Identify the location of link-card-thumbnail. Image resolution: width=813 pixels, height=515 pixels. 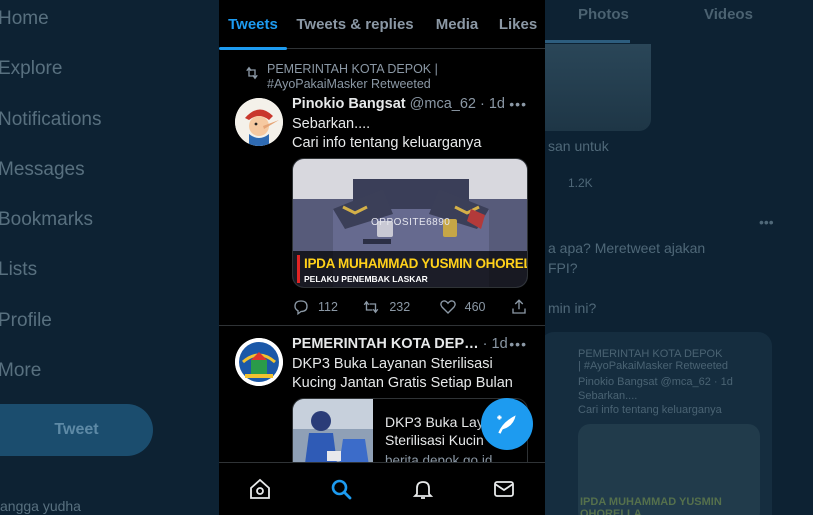
(333, 430).